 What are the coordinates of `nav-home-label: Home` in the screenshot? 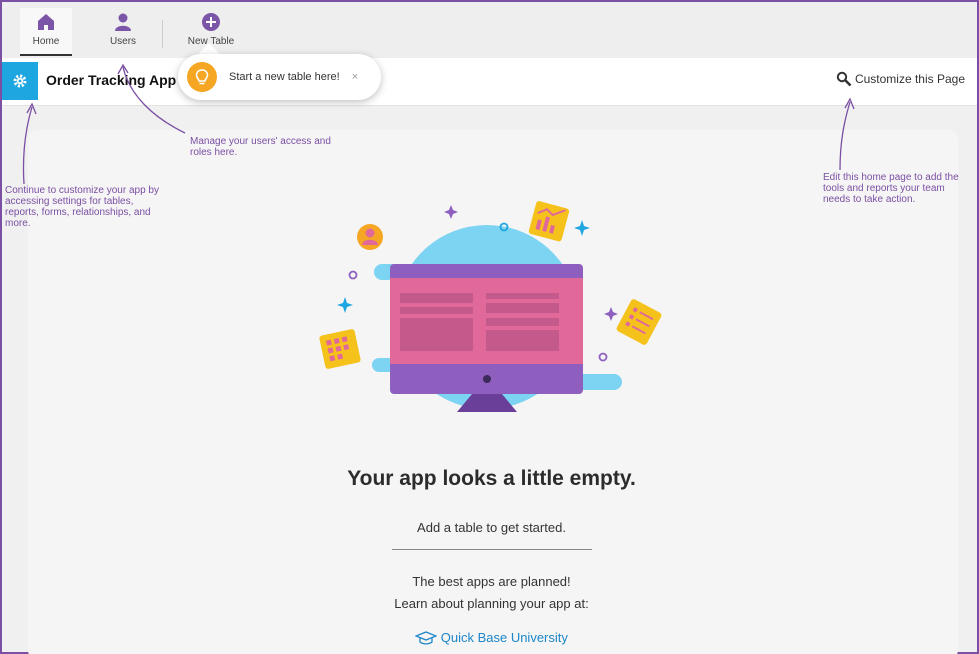 It's located at (46, 41).